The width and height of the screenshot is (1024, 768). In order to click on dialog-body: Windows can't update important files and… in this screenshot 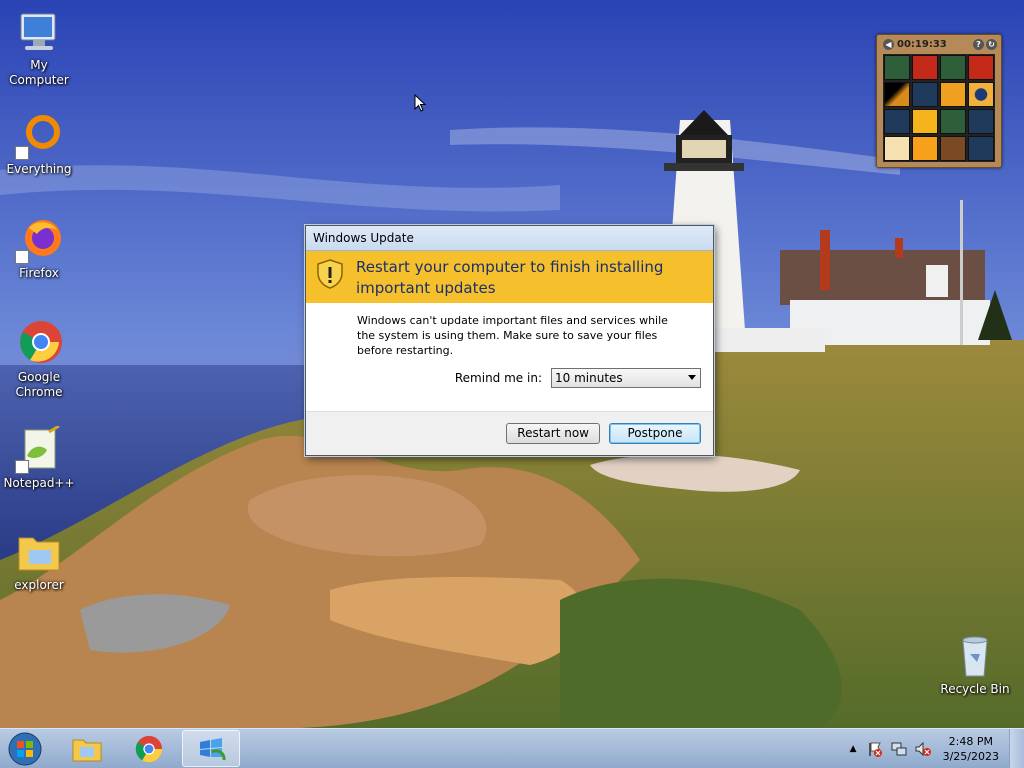, I will do `click(509, 357)`.